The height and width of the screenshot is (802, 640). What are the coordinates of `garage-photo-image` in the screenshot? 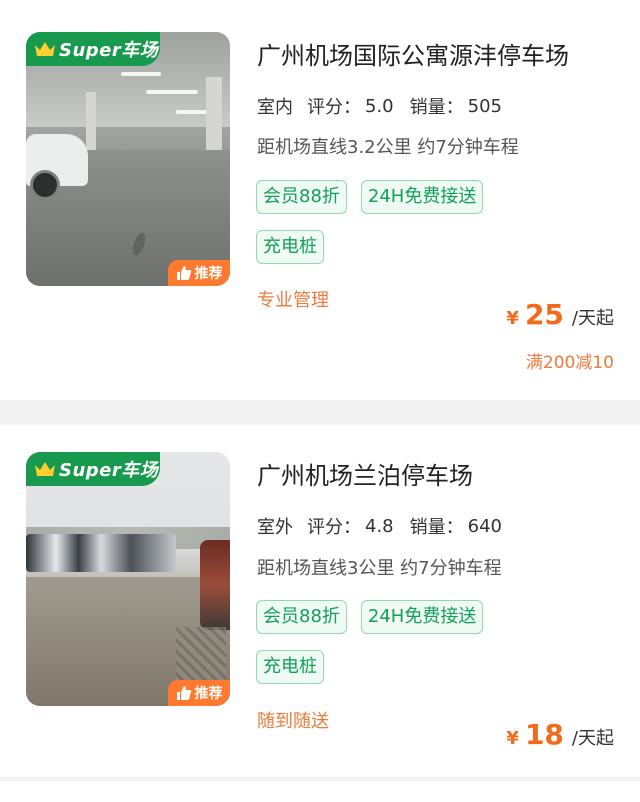 It's located at (128, 159).